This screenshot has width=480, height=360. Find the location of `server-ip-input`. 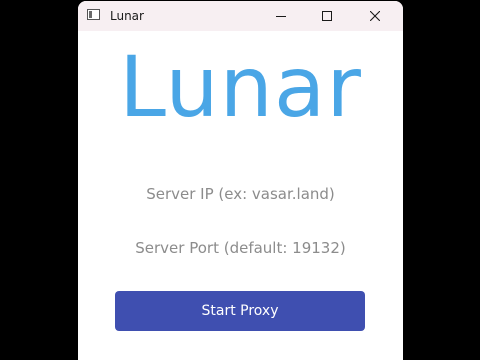

server-ip-input is located at coordinates (240, 194).